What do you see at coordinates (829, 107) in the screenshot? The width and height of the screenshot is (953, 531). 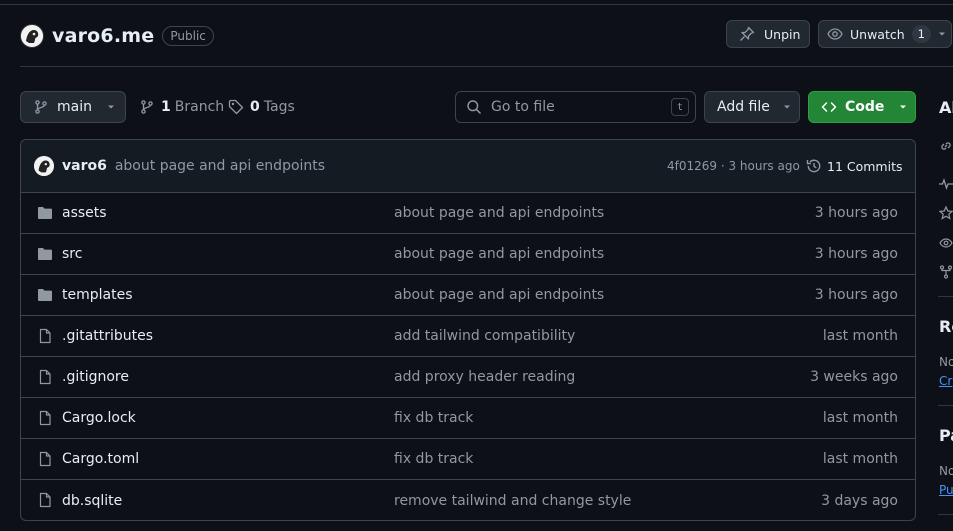 I see `code-icon` at bounding box center [829, 107].